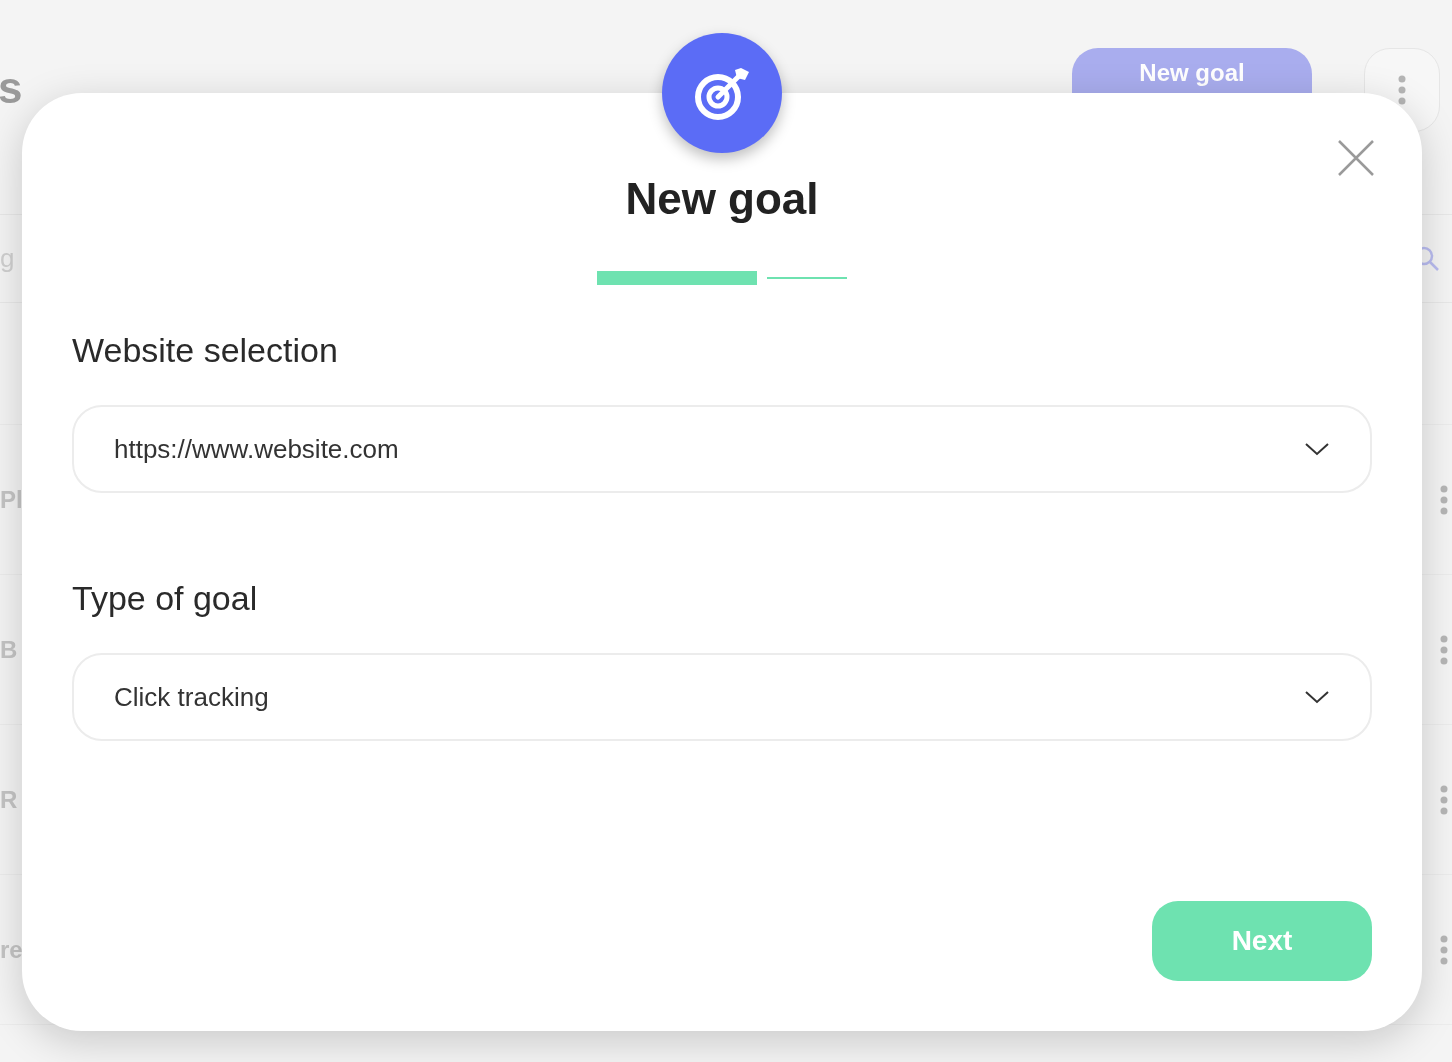  What do you see at coordinates (1402, 90) in the screenshot?
I see `more-icon` at bounding box center [1402, 90].